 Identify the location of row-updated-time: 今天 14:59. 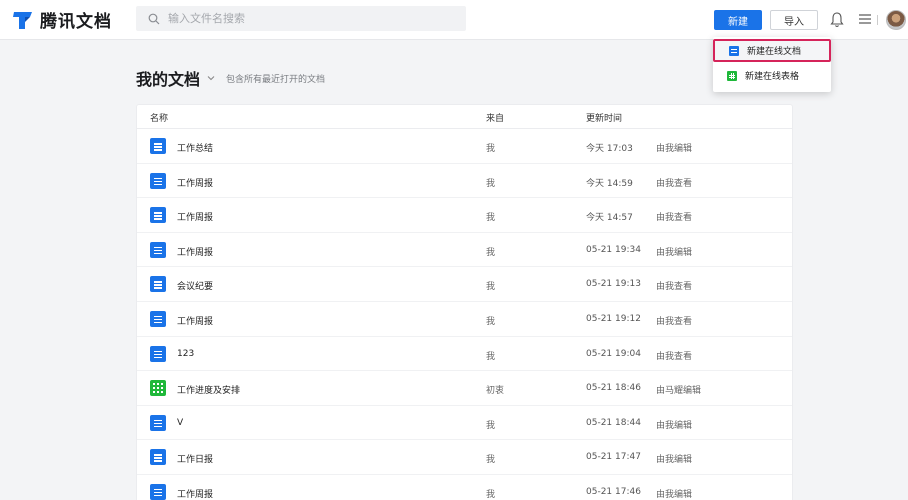
(609, 183).